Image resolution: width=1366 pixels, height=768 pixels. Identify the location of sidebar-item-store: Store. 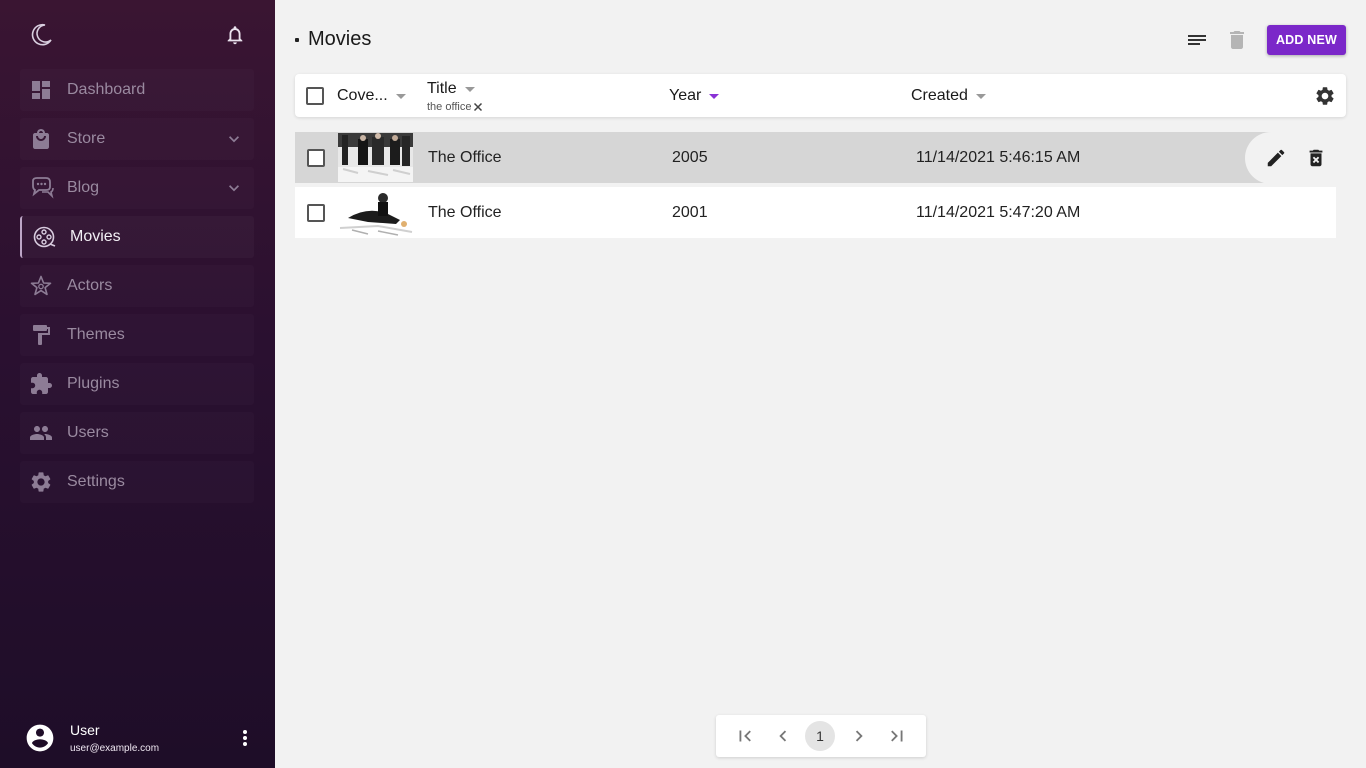
(137, 139).